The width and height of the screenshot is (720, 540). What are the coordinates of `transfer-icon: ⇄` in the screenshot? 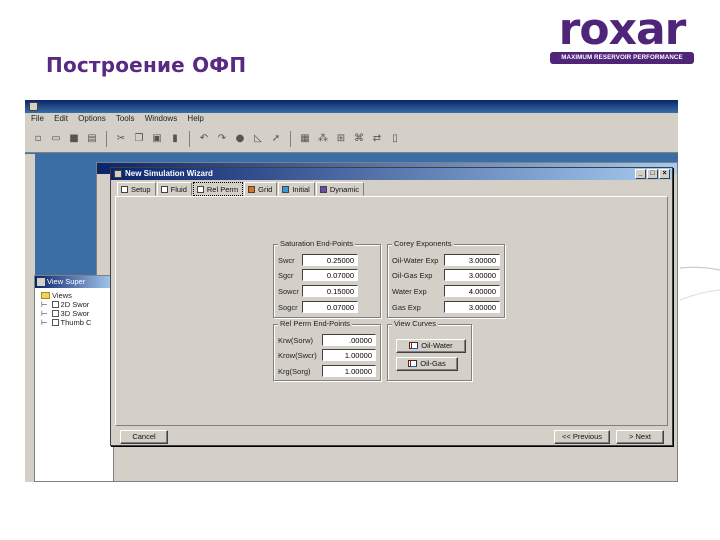 It's located at (377, 139).